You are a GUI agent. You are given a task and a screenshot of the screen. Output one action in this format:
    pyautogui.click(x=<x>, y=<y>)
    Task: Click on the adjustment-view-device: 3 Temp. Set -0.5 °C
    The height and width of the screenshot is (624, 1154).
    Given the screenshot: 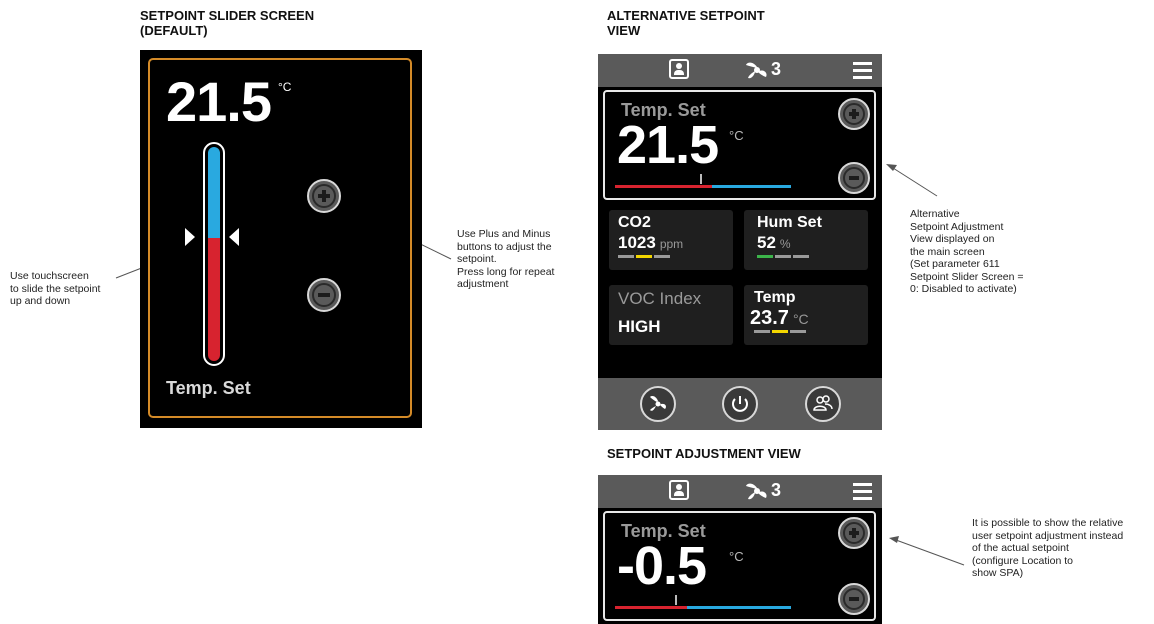 What is the action you would take?
    pyautogui.click(x=740, y=549)
    